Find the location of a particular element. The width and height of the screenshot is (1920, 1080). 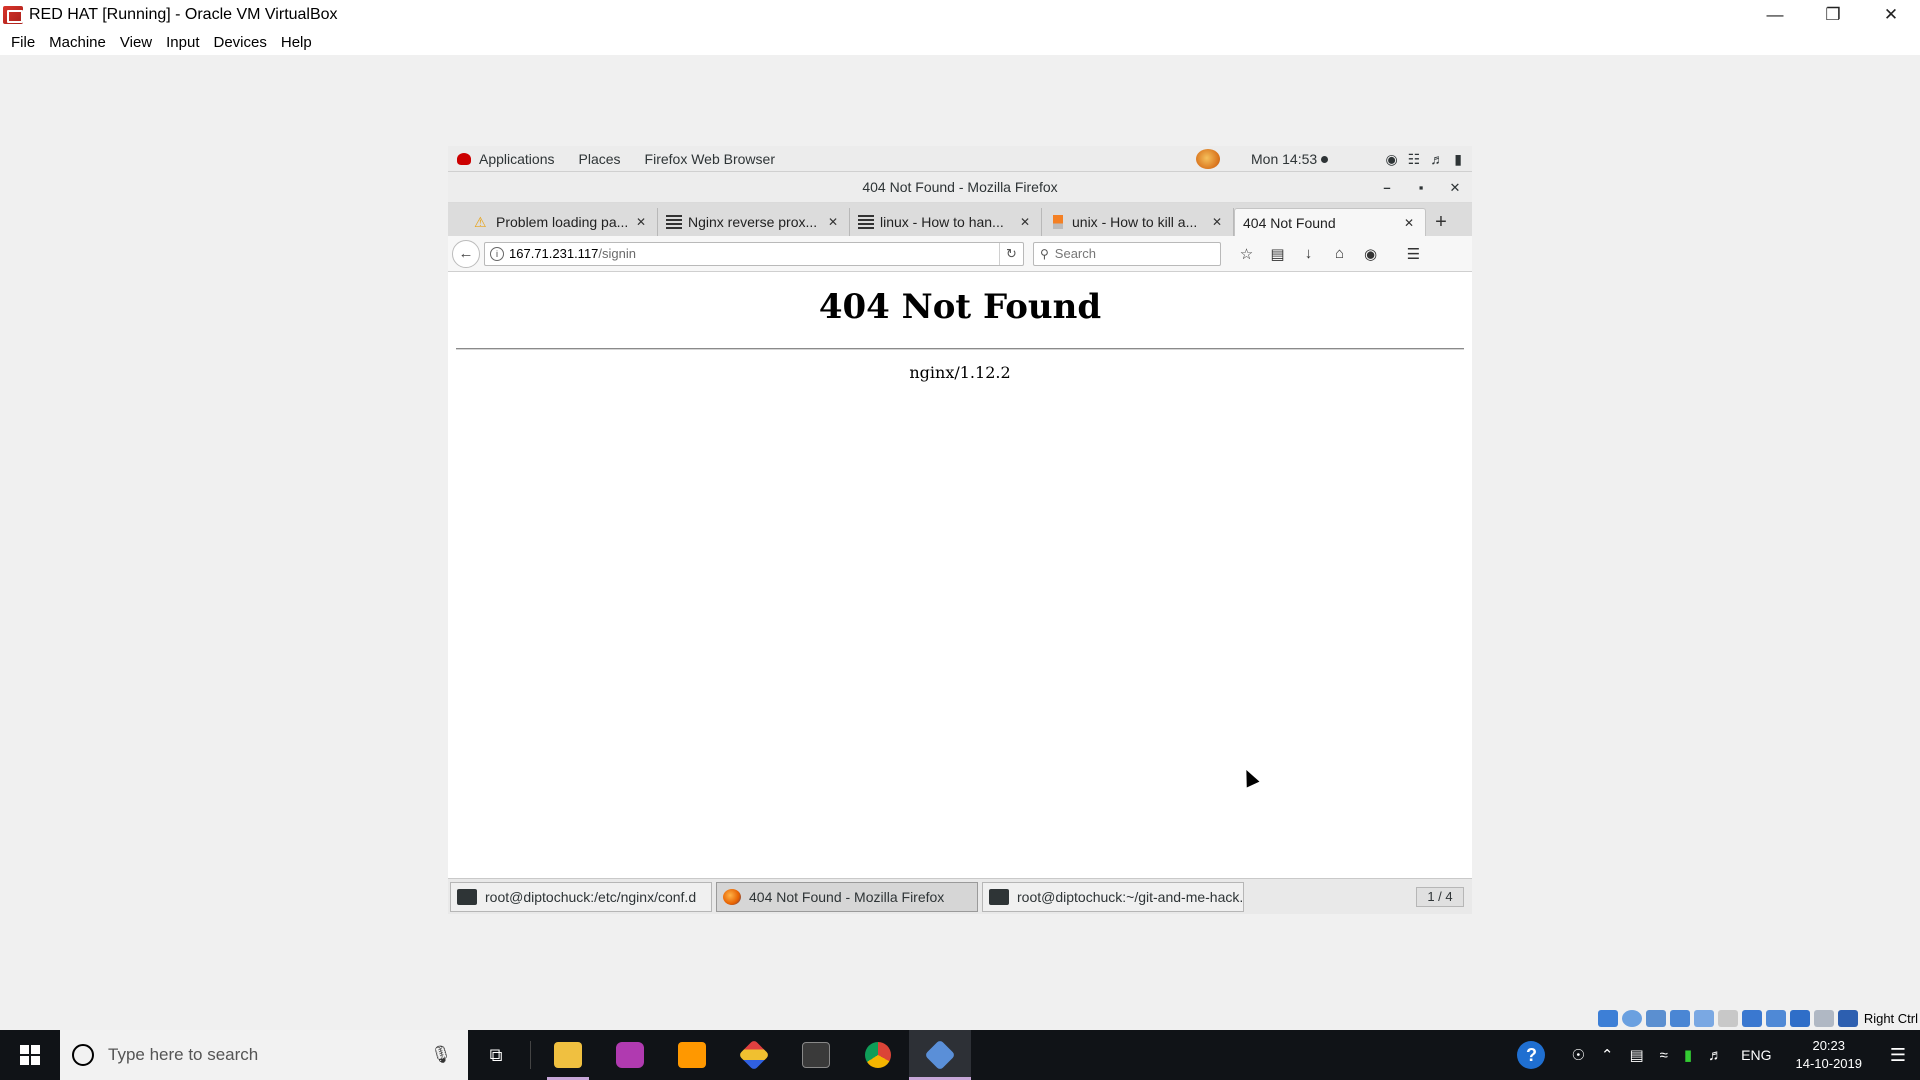

search-box: ⚲ Search is located at coordinates (1127, 253).